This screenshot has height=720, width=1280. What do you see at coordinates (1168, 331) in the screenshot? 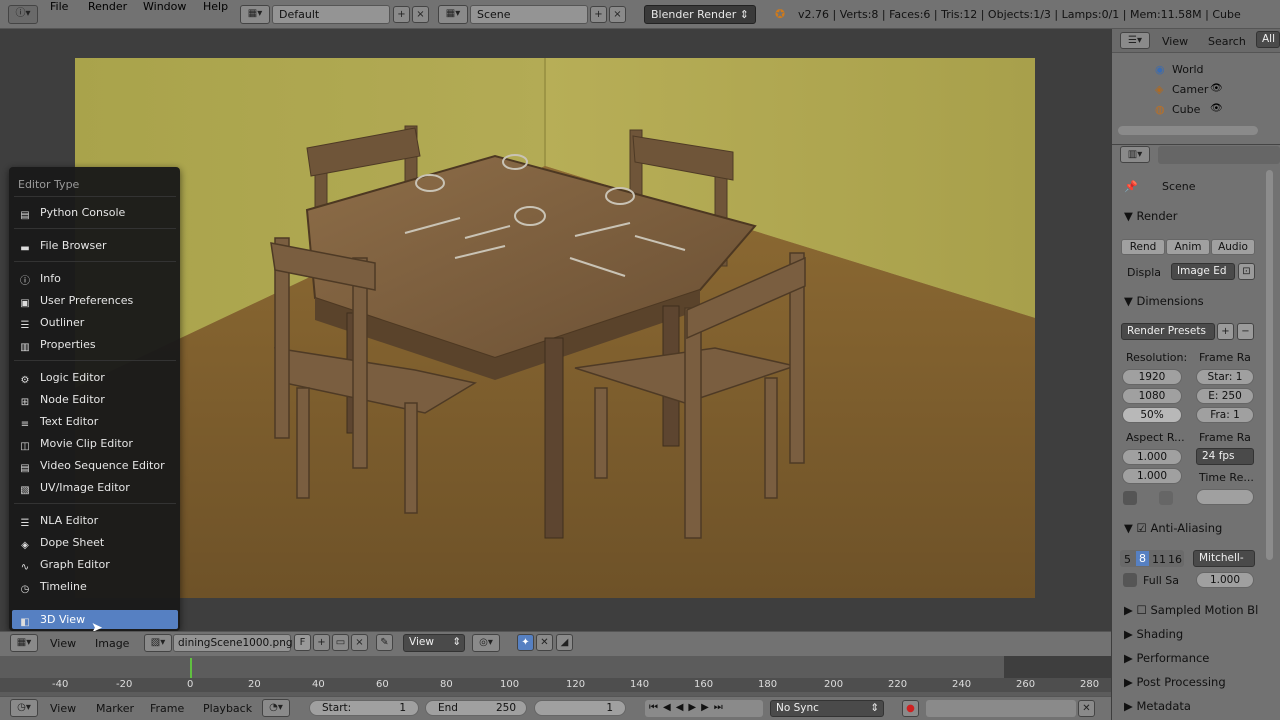
I see `render-presets-dropdown: Render Presets` at bounding box center [1168, 331].